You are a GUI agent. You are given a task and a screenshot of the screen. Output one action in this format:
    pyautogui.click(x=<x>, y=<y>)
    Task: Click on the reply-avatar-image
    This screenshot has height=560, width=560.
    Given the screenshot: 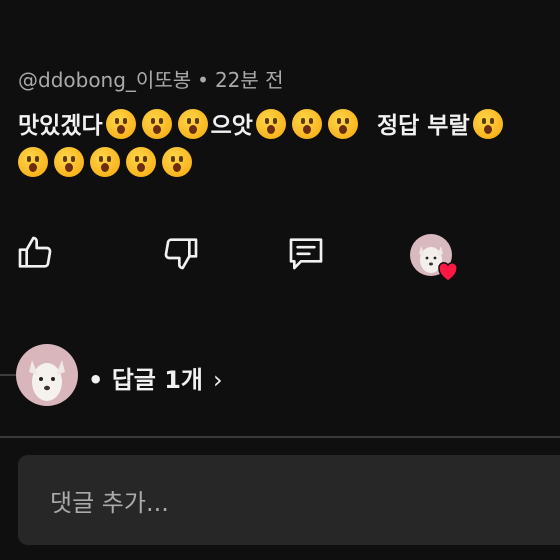 What is the action you would take?
    pyautogui.click(x=47, y=375)
    